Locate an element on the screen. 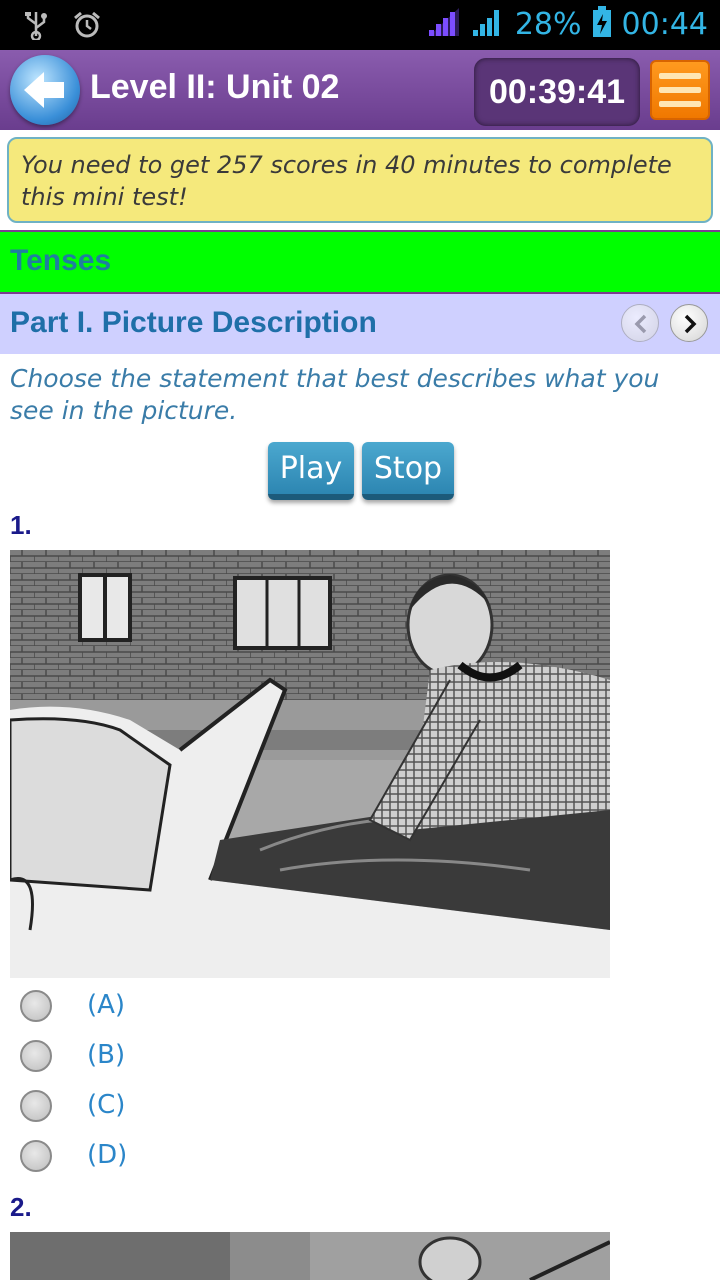 The height and width of the screenshot is (1280, 720). page-title: Level II: Unit 02 is located at coordinates (215, 87).